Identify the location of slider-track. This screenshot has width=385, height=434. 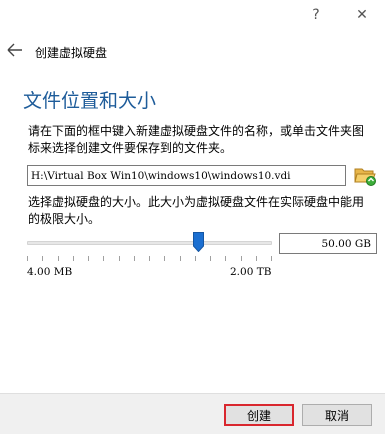
(149, 243).